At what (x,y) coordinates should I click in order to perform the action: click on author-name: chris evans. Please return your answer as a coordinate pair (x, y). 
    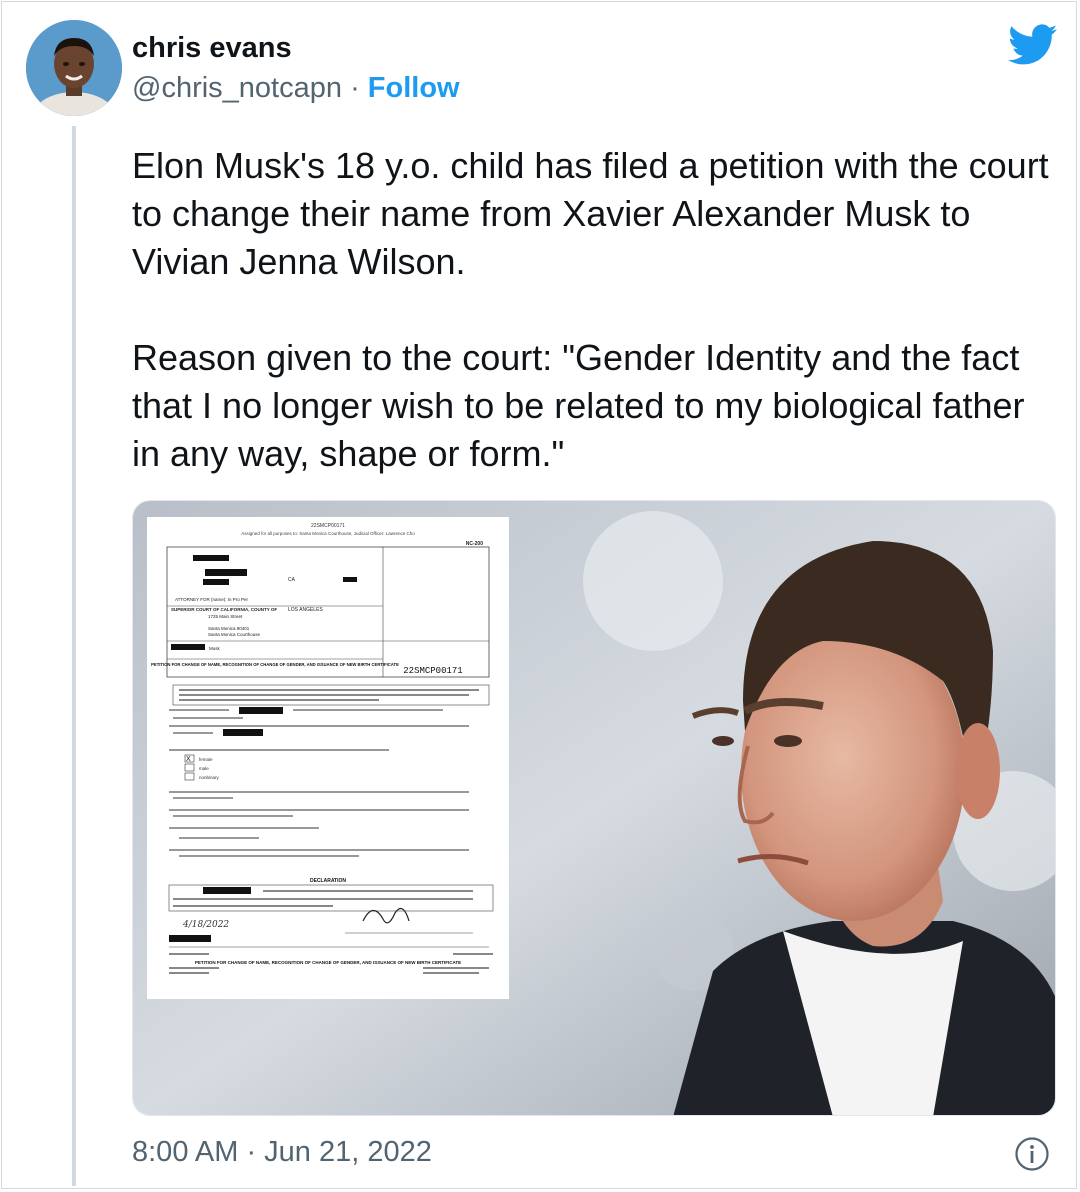
    Looking at the image, I should click on (212, 48).